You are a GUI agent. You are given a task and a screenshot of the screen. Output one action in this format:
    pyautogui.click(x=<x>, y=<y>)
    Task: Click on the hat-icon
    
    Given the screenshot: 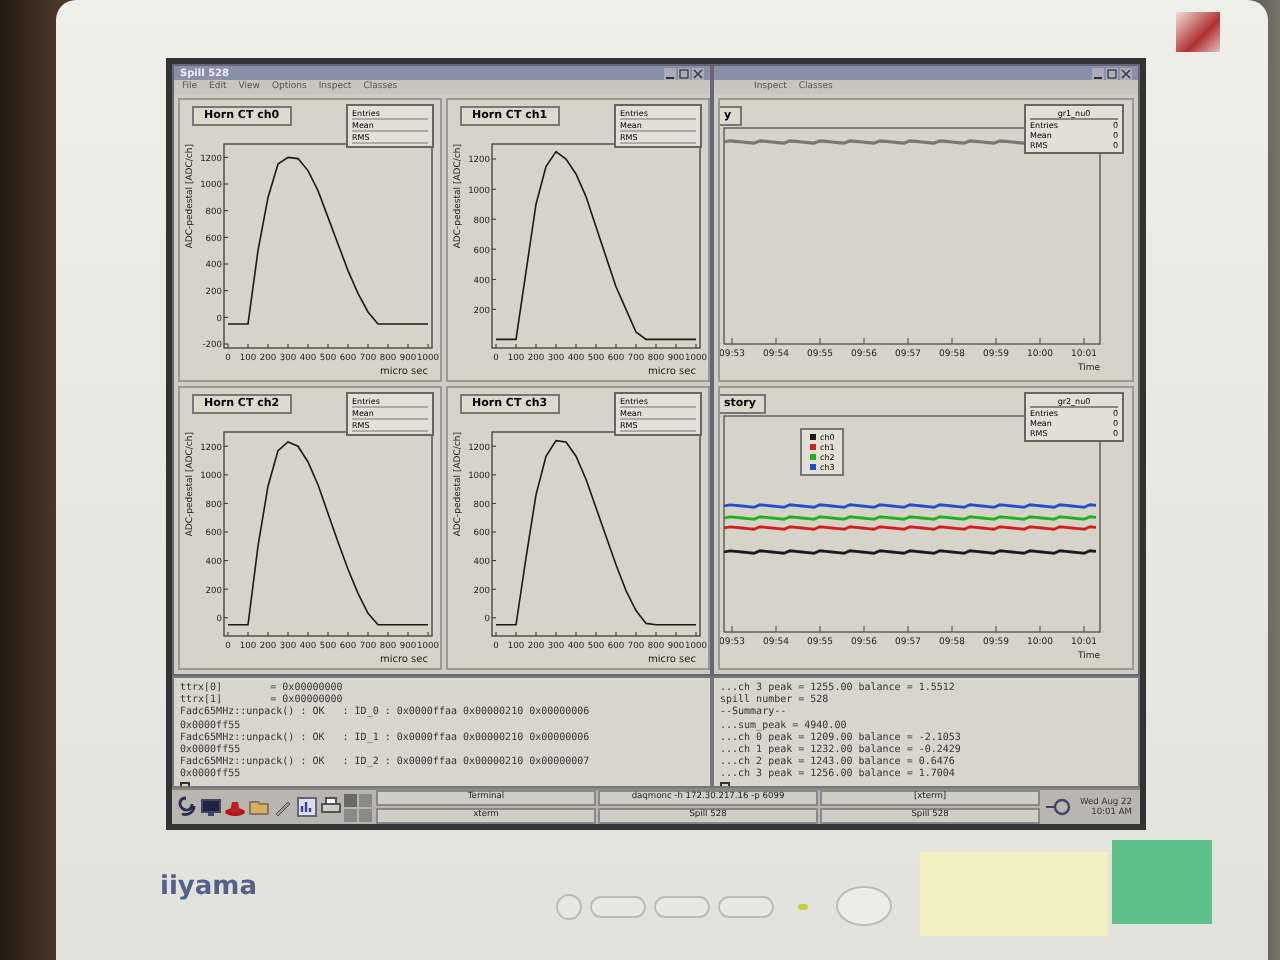 What is the action you would take?
    pyautogui.click(x=235, y=807)
    